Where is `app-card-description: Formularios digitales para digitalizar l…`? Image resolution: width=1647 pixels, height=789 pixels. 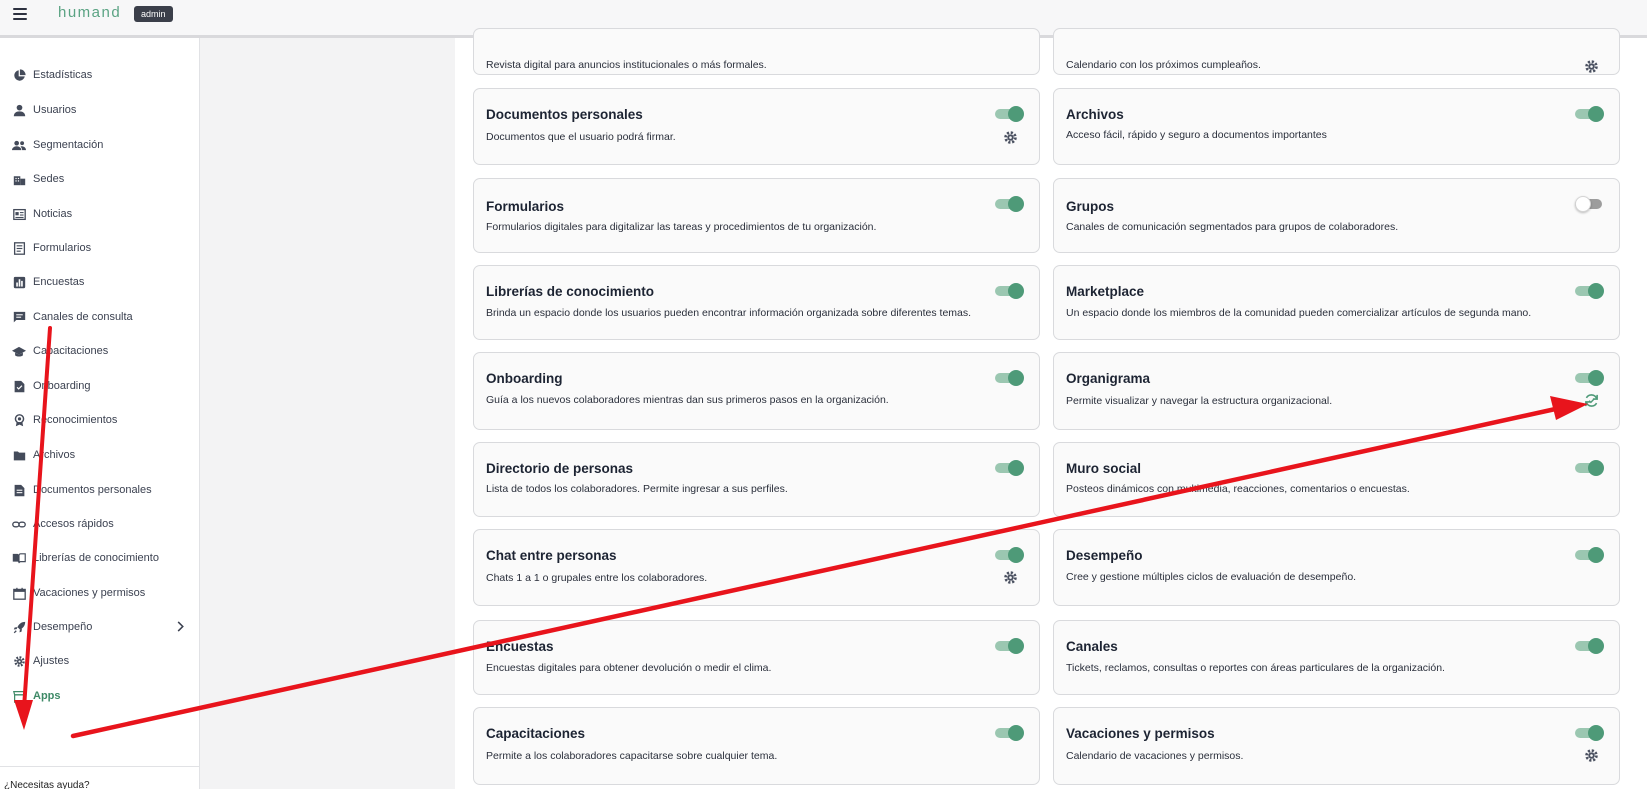
app-card-description: Formularios digitales para digitalizar l… is located at coordinates (681, 227).